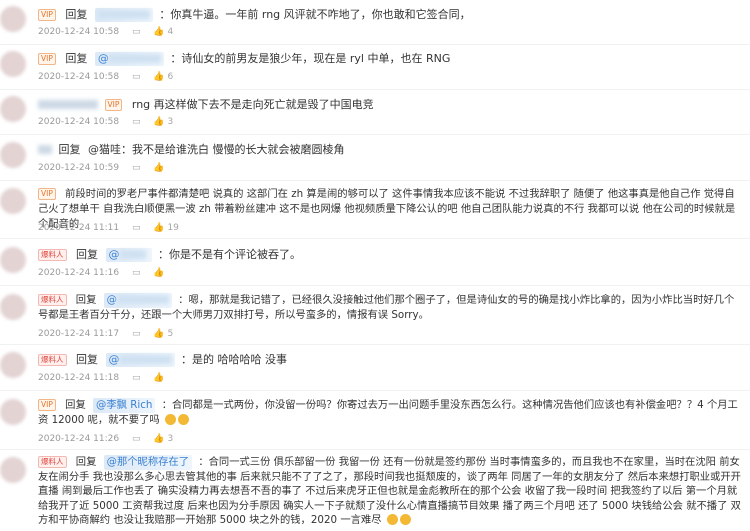  What do you see at coordinates (252, 104) in the screenshot?
I see `comment-text: rng 再这样做下去不是走向死亡就是毁了中国电竞` at bounding box center [252, 104].